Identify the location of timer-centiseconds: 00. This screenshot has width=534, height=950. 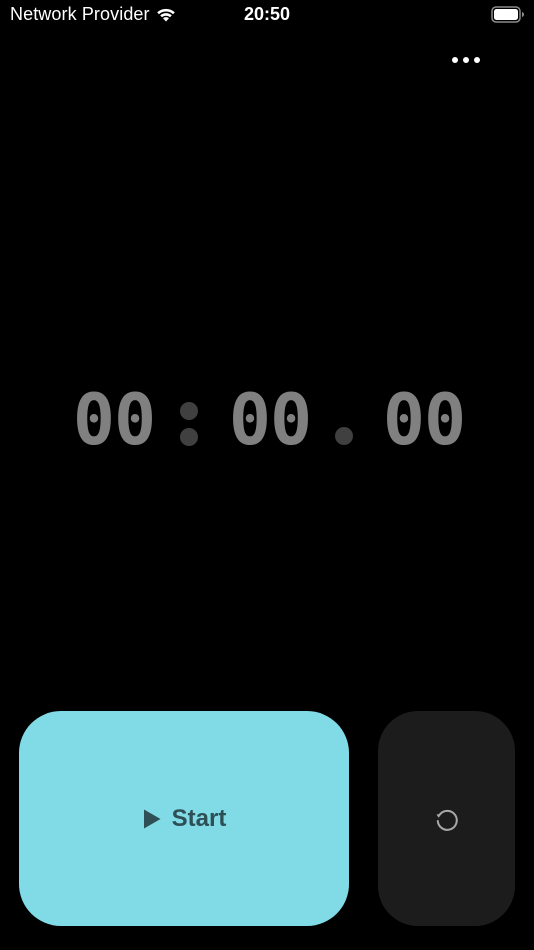
(424, 420).